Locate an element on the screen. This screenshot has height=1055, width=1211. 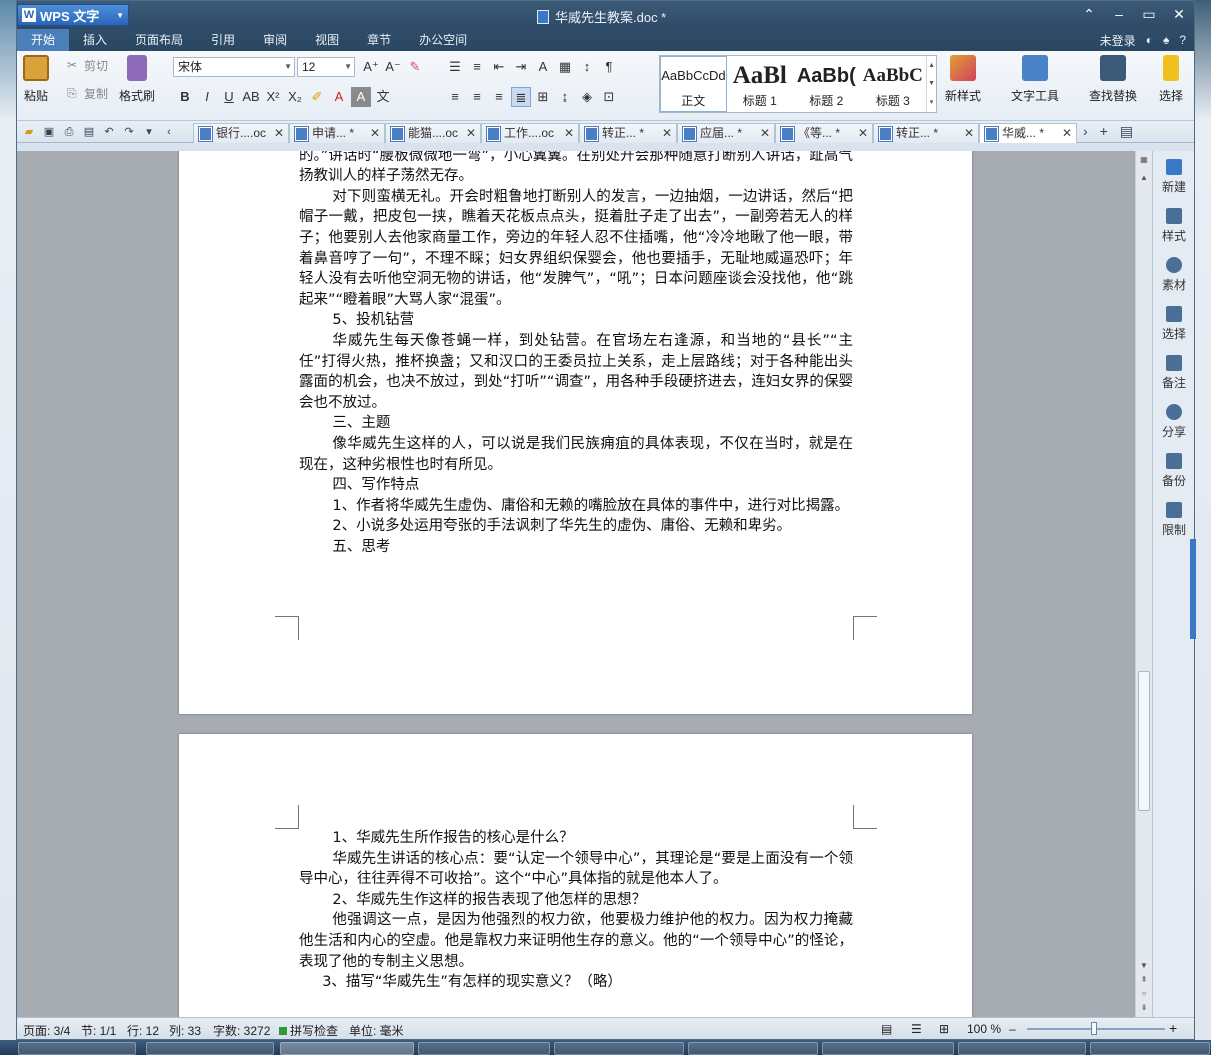
zoom-slider-knob is located at coordinates (1094, 1028).